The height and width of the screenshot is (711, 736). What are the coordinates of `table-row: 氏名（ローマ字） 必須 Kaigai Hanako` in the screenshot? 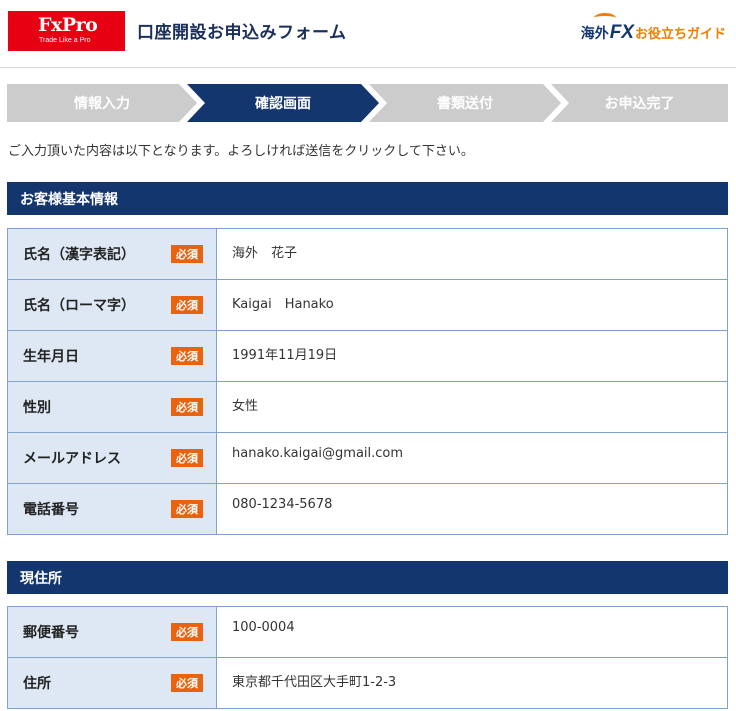 It's located at (367, 305).